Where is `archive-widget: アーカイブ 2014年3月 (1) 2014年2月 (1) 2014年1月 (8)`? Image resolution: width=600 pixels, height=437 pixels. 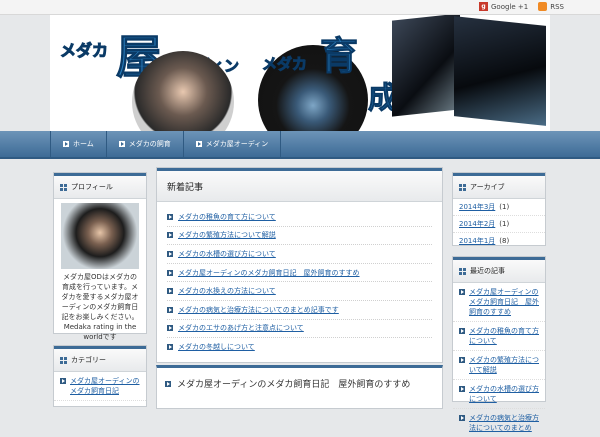 archive-widget: アーカイブ 2014年3月 (1) 2014年2月 (1) 2014年1月 (8) is located at coordinates (499, 209).